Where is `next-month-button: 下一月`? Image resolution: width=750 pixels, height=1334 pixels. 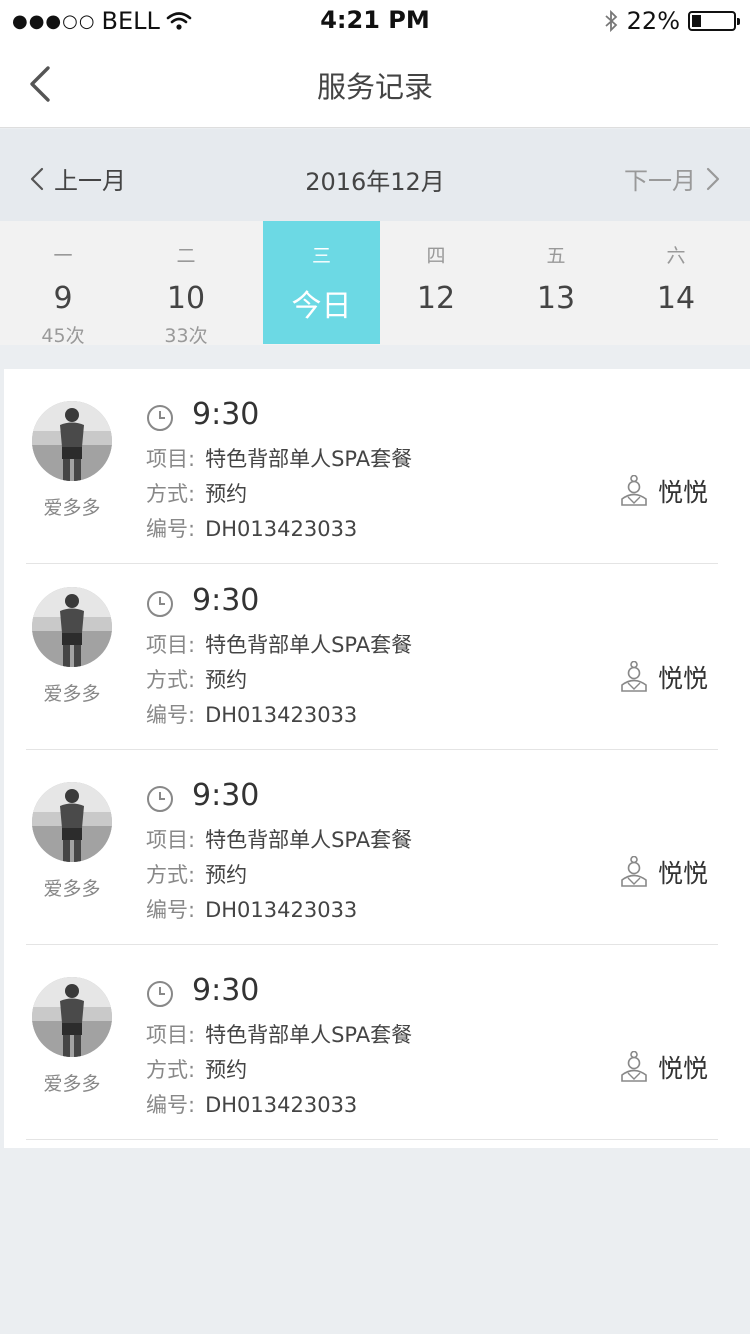 next-month-button: 下一月 is located at coordinates (672, 178).